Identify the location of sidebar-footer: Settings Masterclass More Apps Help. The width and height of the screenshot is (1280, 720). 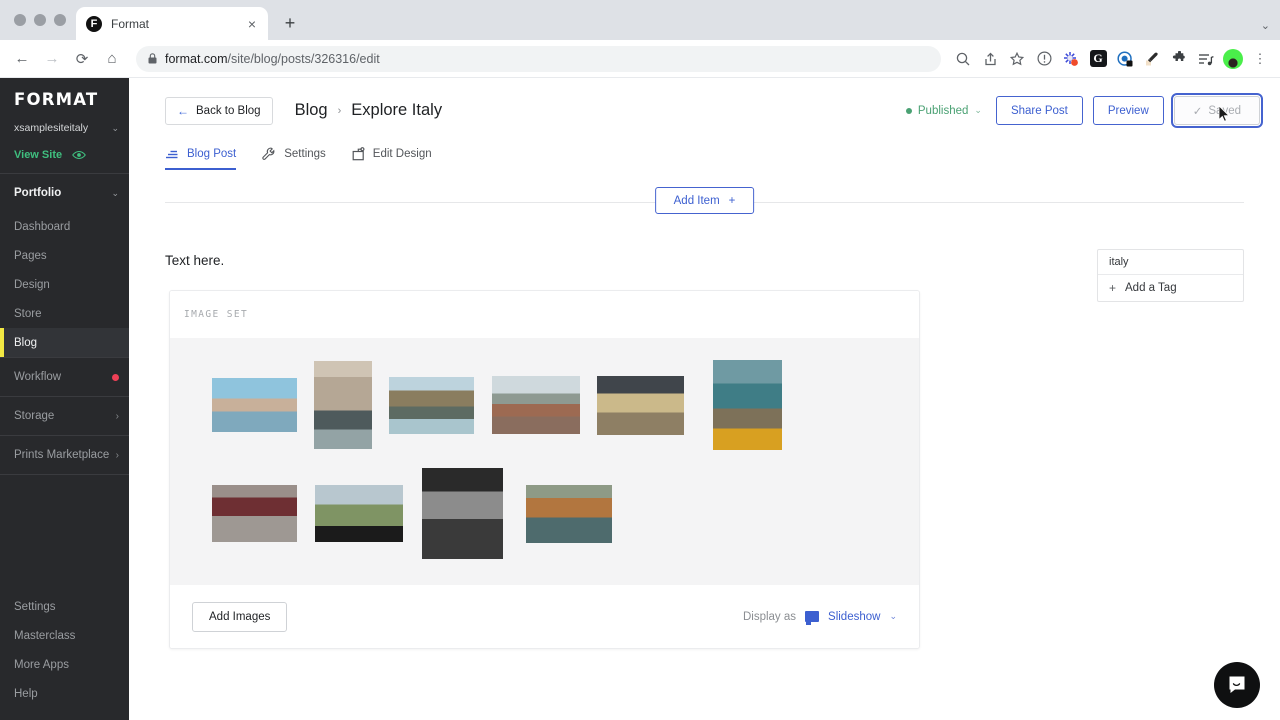
(64, 656).